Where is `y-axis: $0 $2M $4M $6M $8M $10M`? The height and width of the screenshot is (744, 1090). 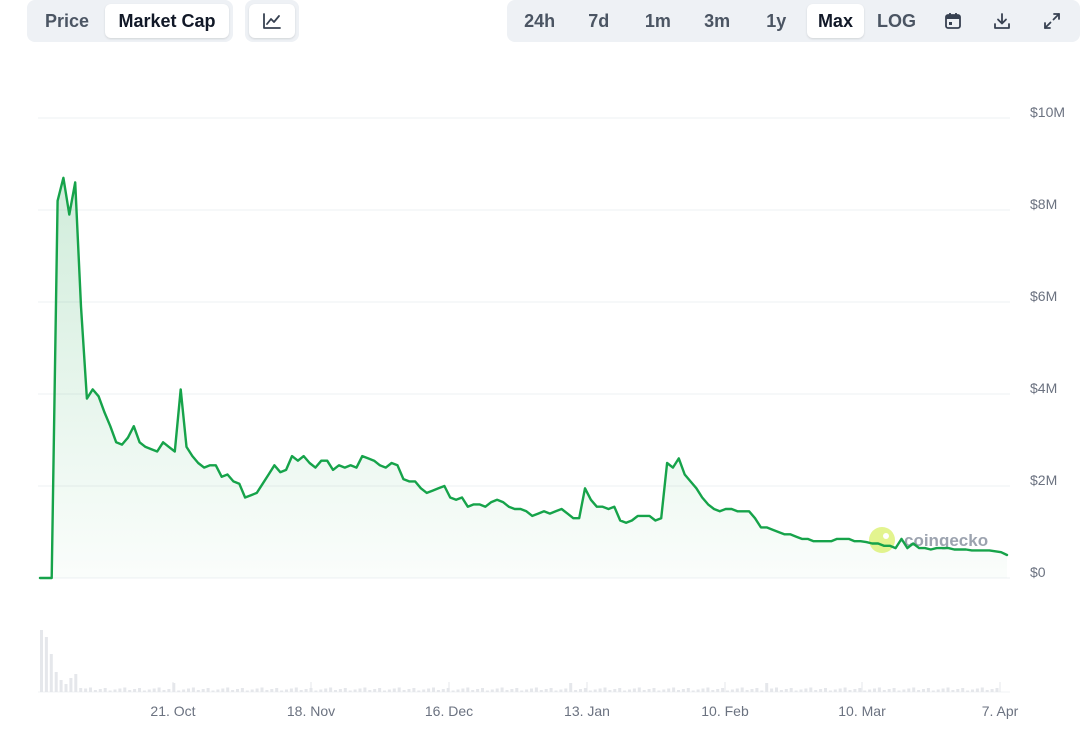
y-axis: $0 $2M $4M $6M $8M $10M is located at coordinates (1047, 342).